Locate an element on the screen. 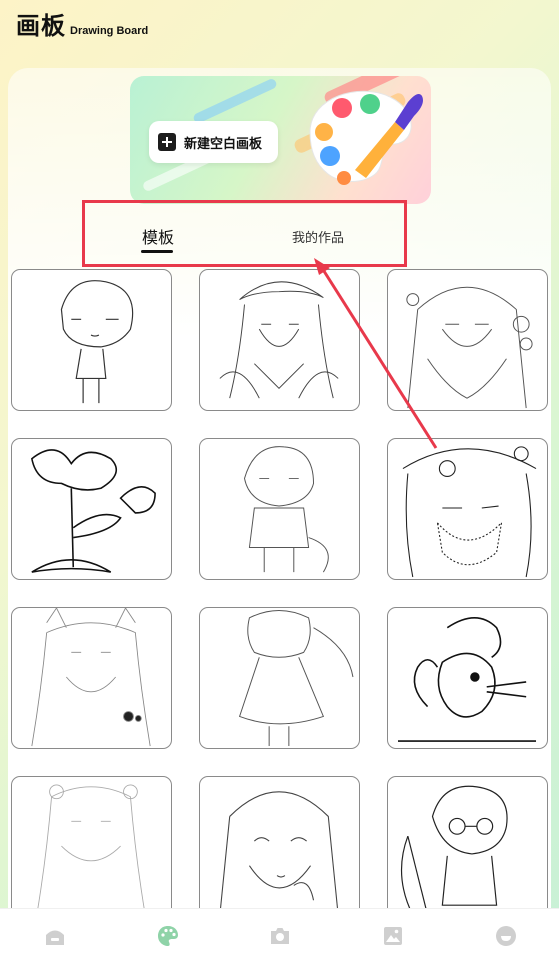 This screenshot has width=559, height=972. gallery-icon is located at coordinates (393, 936).